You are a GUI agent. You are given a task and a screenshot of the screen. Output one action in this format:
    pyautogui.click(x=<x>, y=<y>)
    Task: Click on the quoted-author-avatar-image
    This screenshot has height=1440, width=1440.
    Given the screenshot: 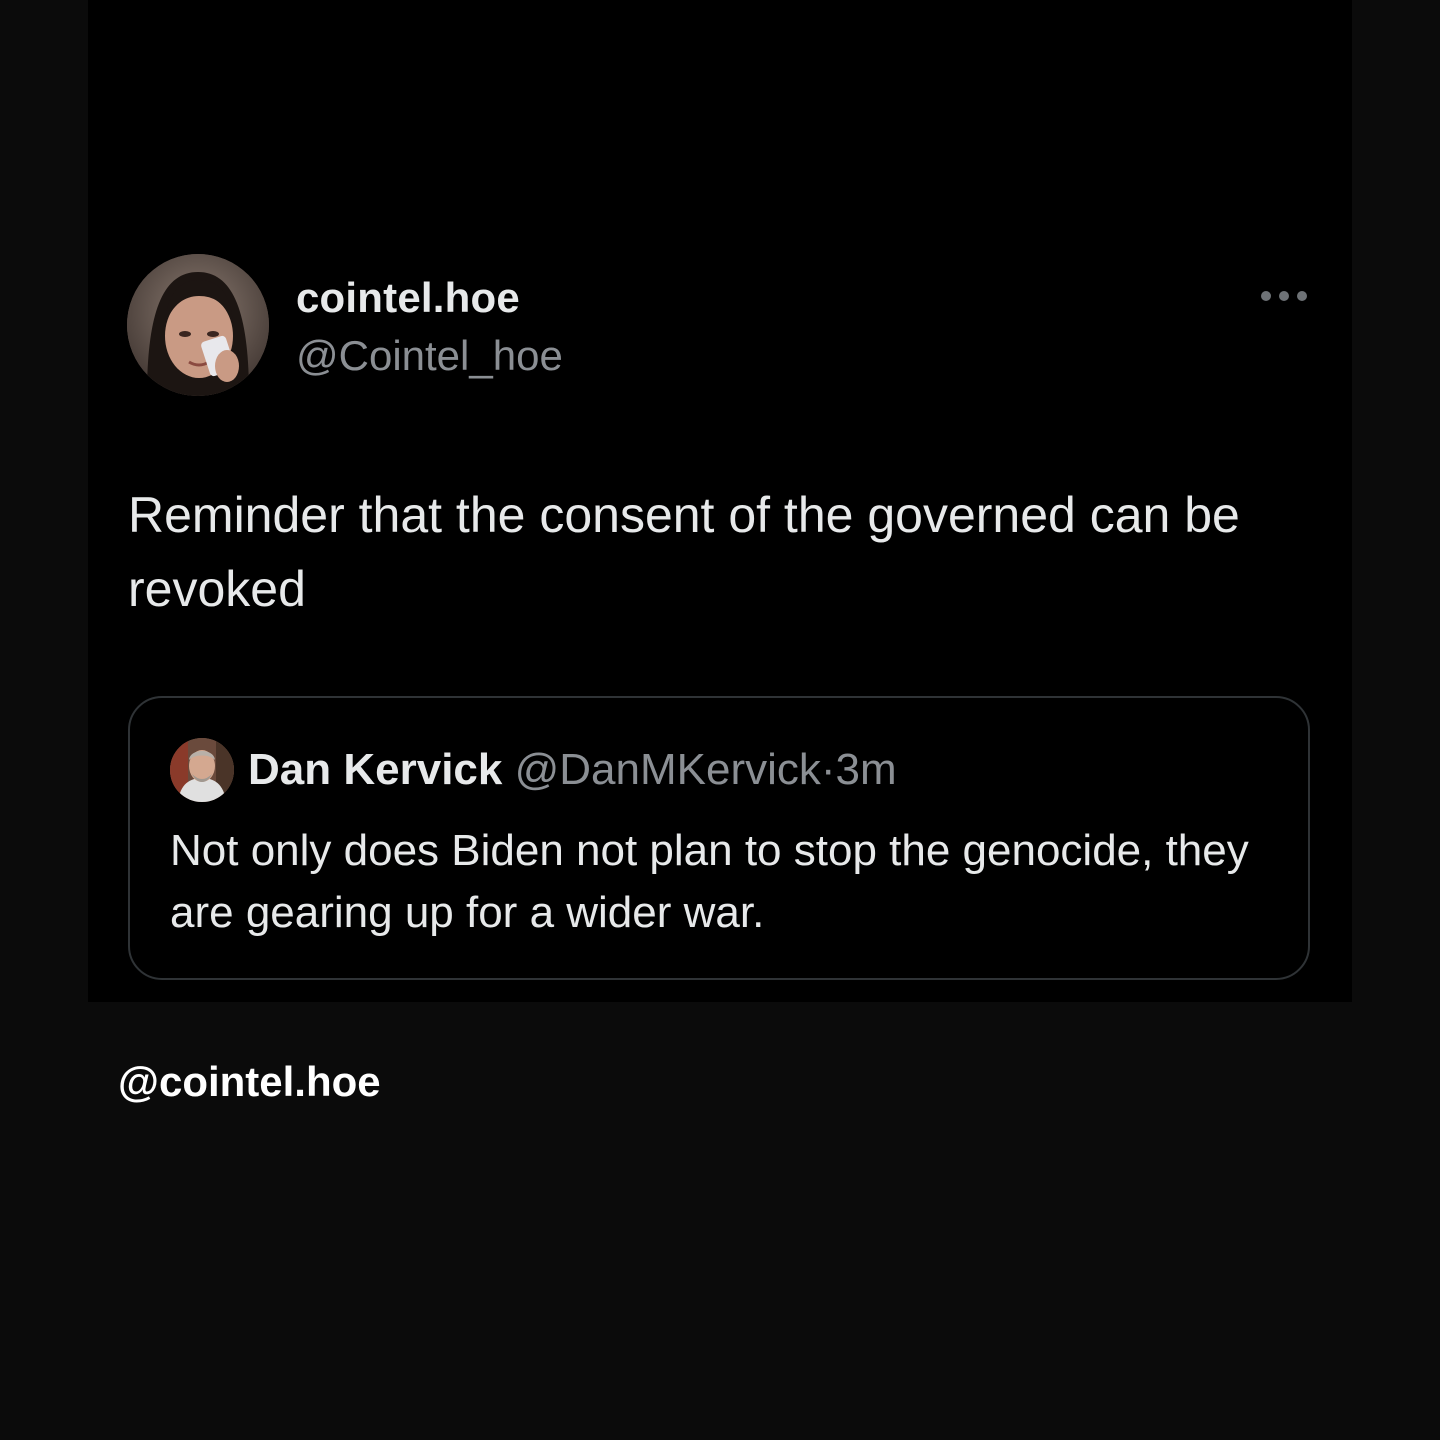 What is the action you would take?
    pyautogui.click(x=202, y=770)
    